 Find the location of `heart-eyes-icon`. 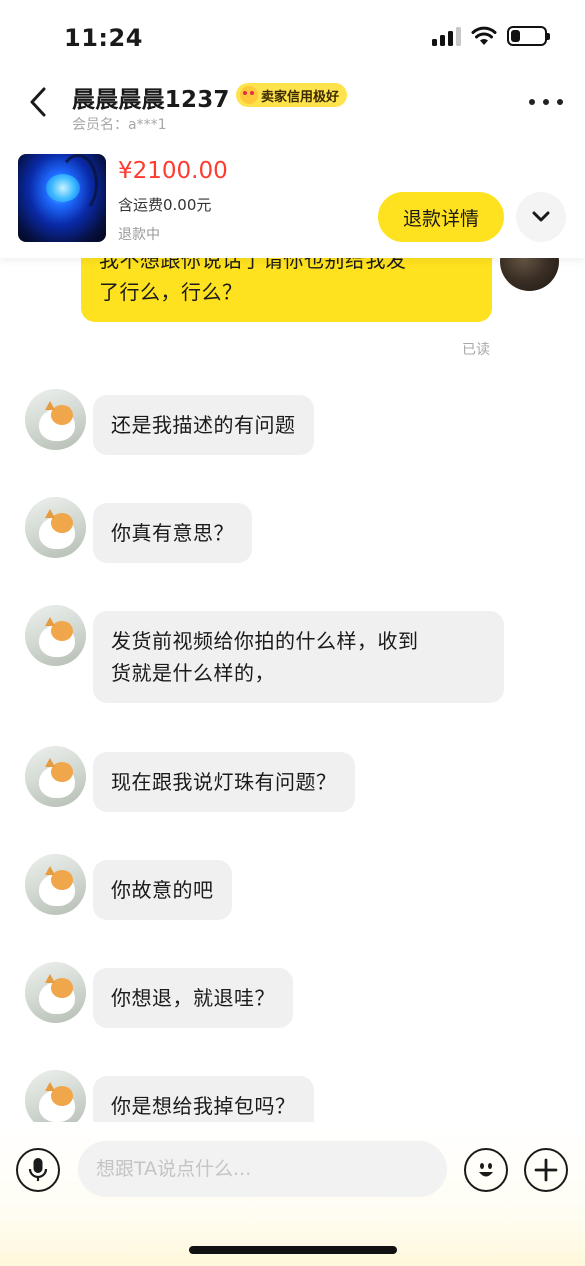

heart-eyes-icon is located at coordinates (249, 95).